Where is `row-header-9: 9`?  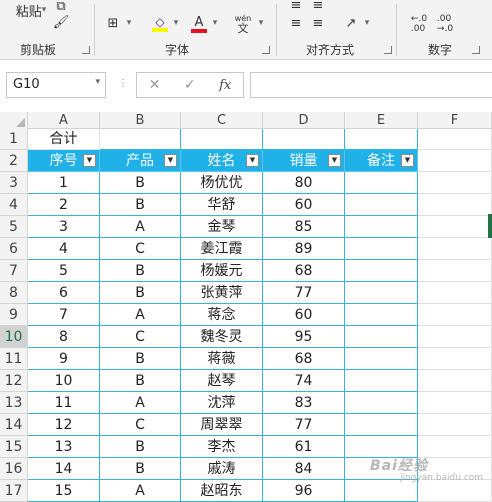
row-header-9: 9 is located at coordinates (14, 315).